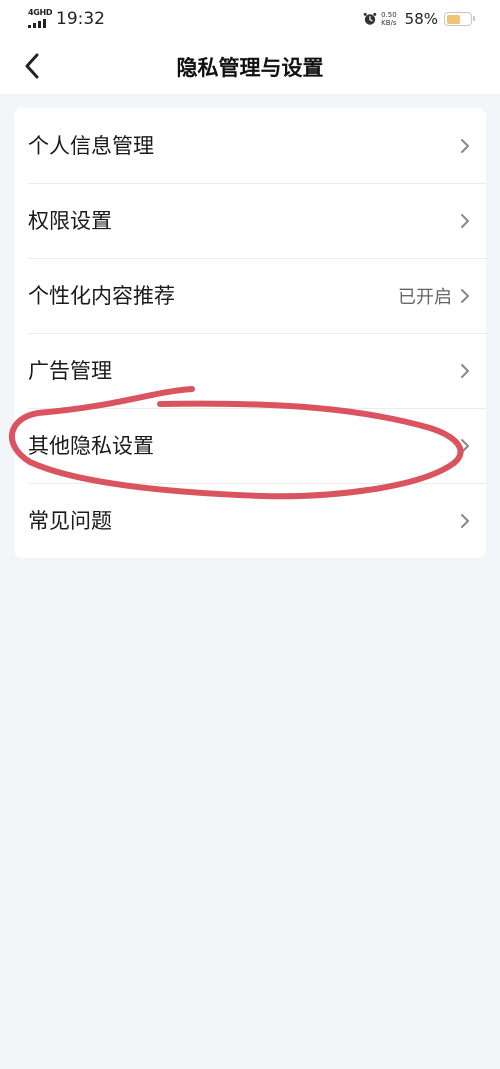 Image resolution: width=500 pixels, height=1069 pixels. What do you see at coordinates (389, 23) in the screenshot?
I see `speed-unit: KB/s` at bounding box center [389, 23].